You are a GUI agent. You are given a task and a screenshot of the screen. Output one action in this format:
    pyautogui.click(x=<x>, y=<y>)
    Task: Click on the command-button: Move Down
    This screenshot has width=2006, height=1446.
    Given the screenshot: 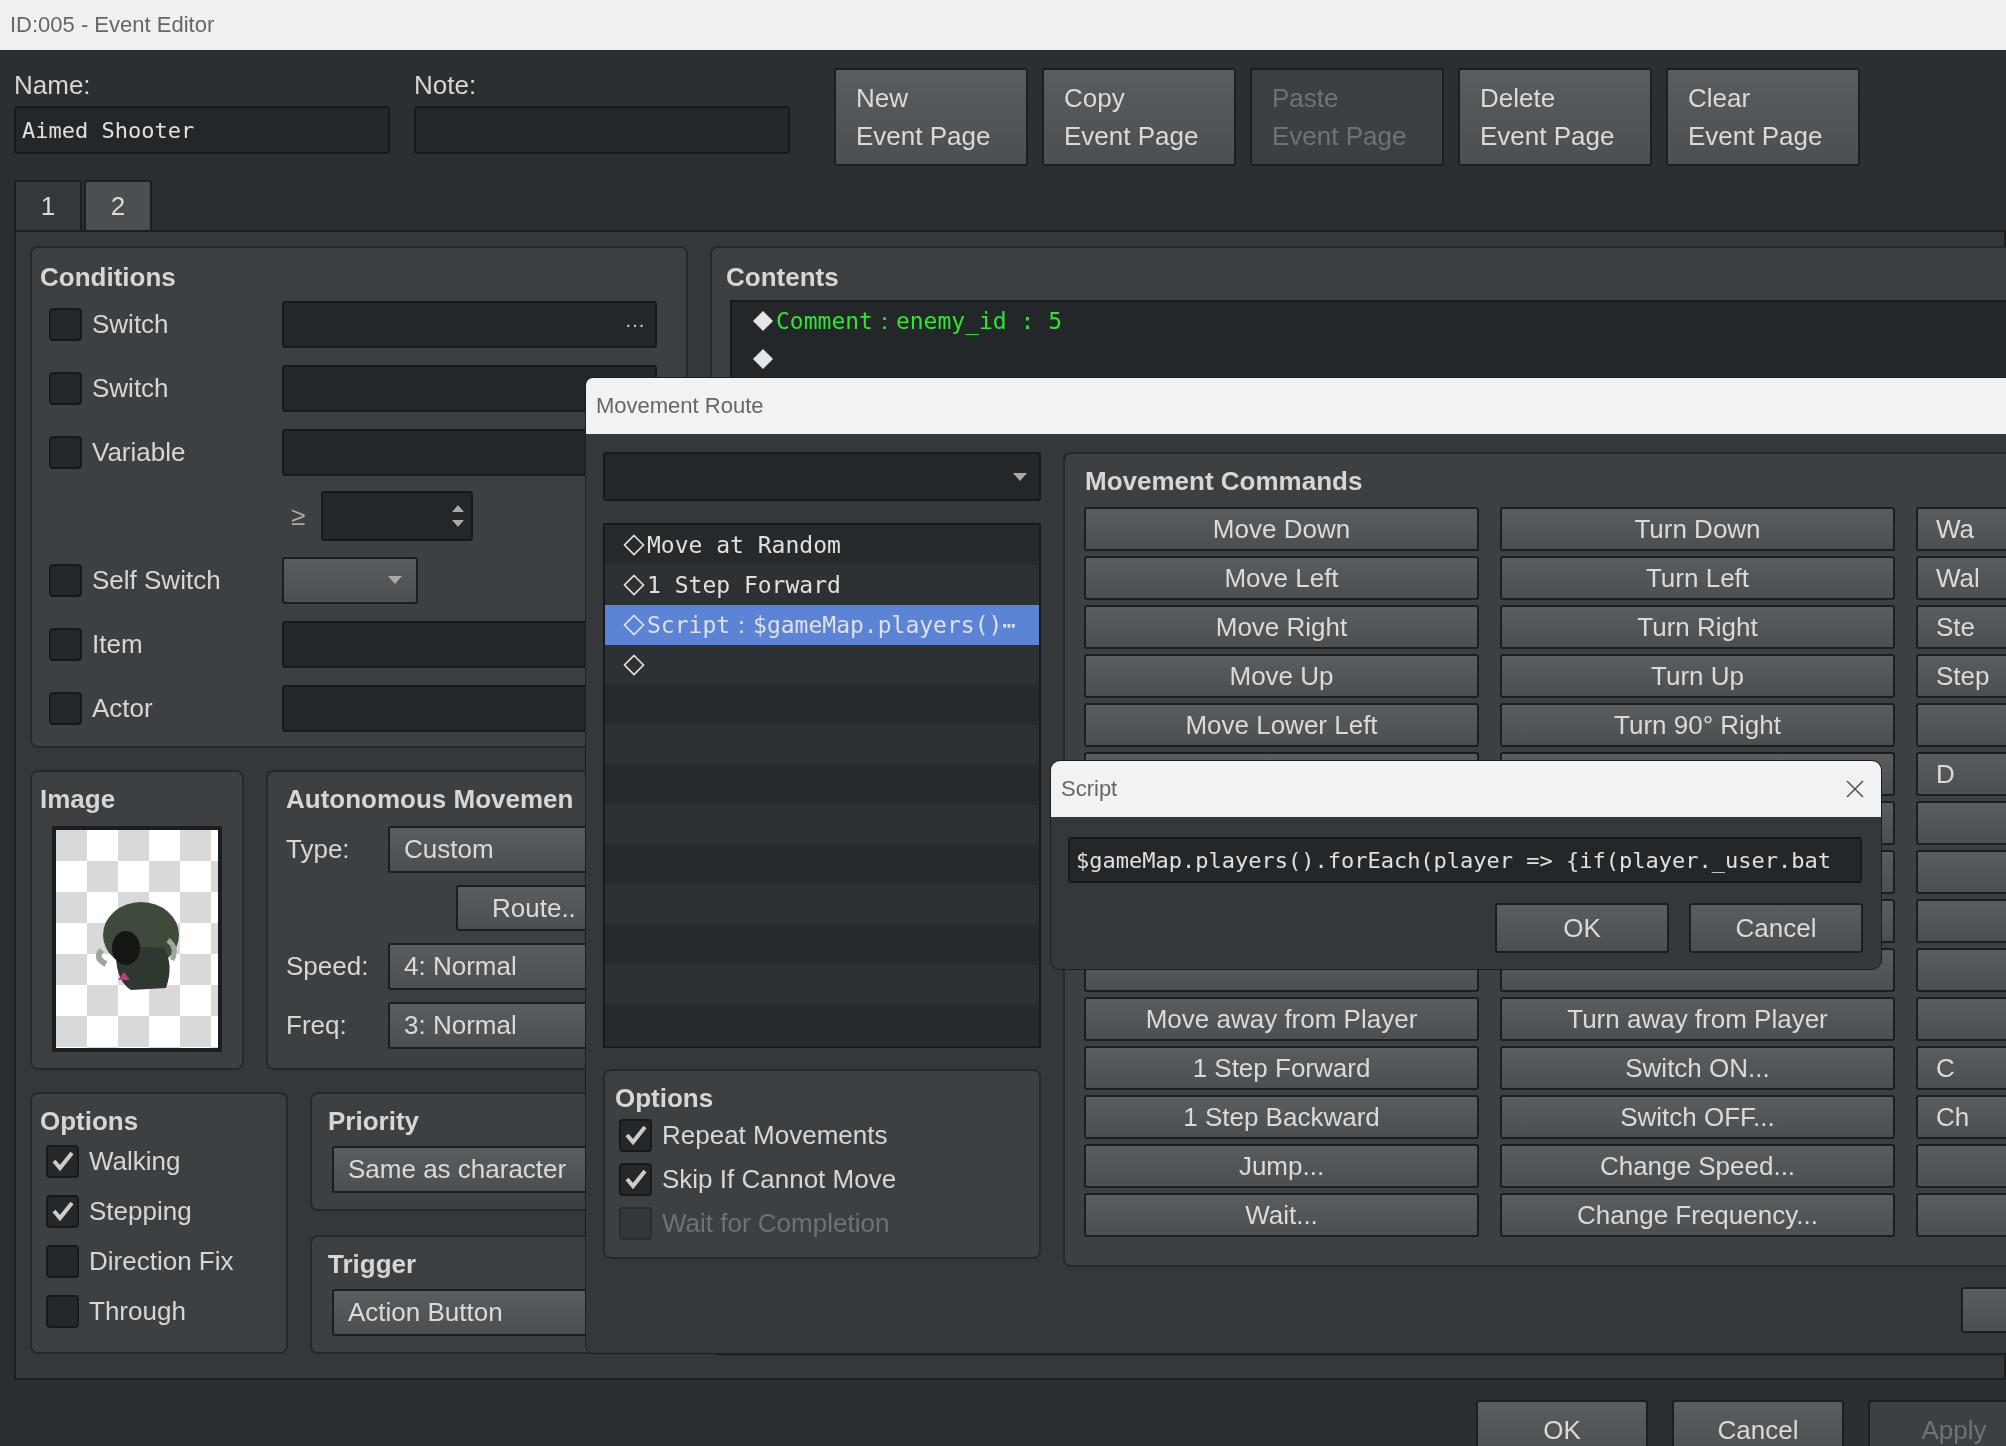 What is the action you would take?
    pyautogui.click(x=1281, y=529)
    